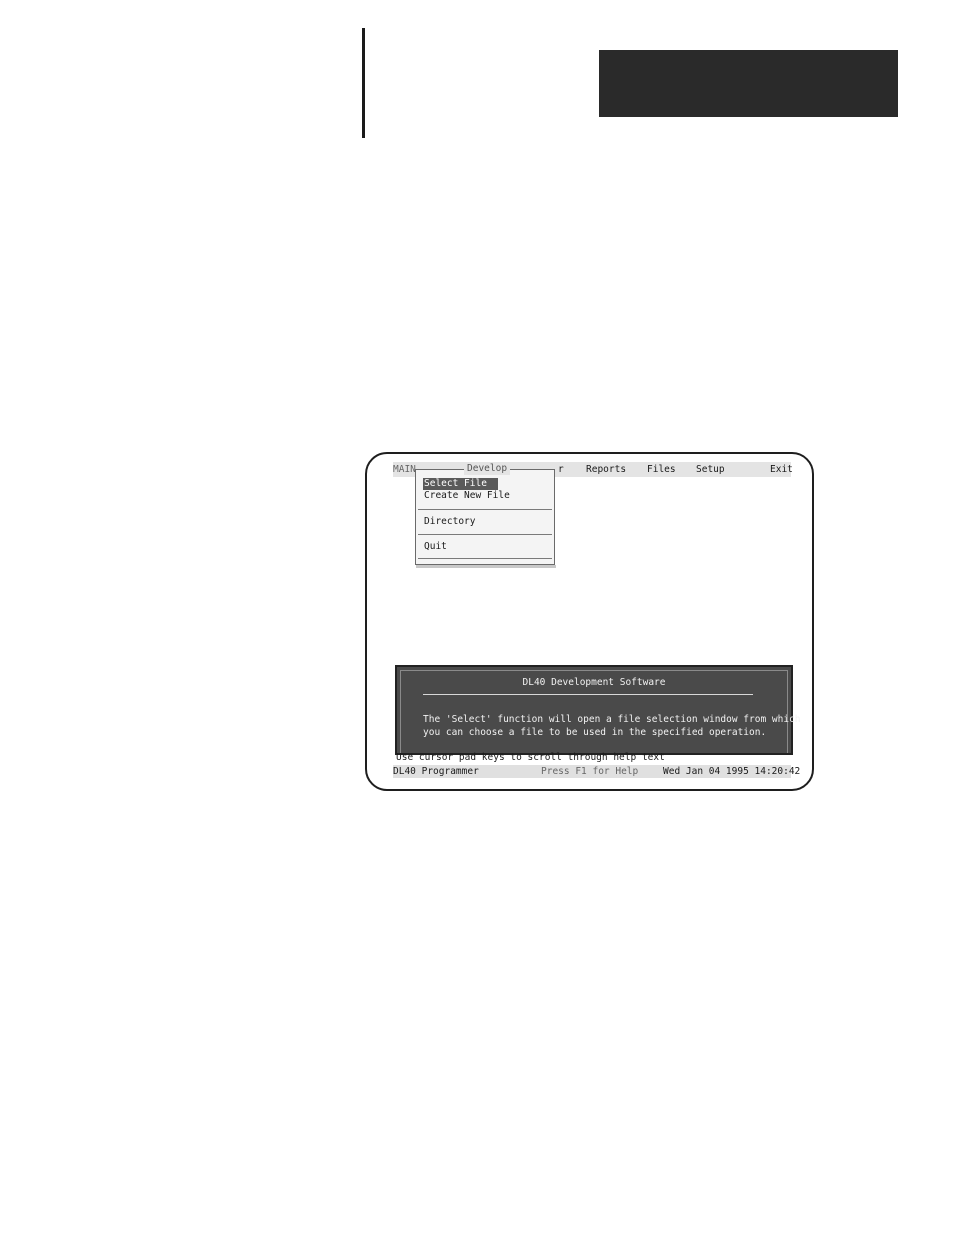  I want to click on menu-main: MAIN, so click(404, 469).